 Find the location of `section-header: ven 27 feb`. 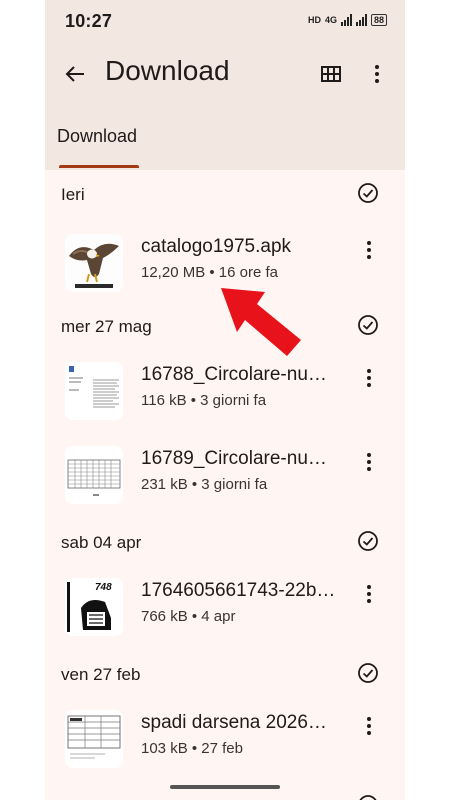

section-header: ven 27 feb is located at coordinates (225, 674).